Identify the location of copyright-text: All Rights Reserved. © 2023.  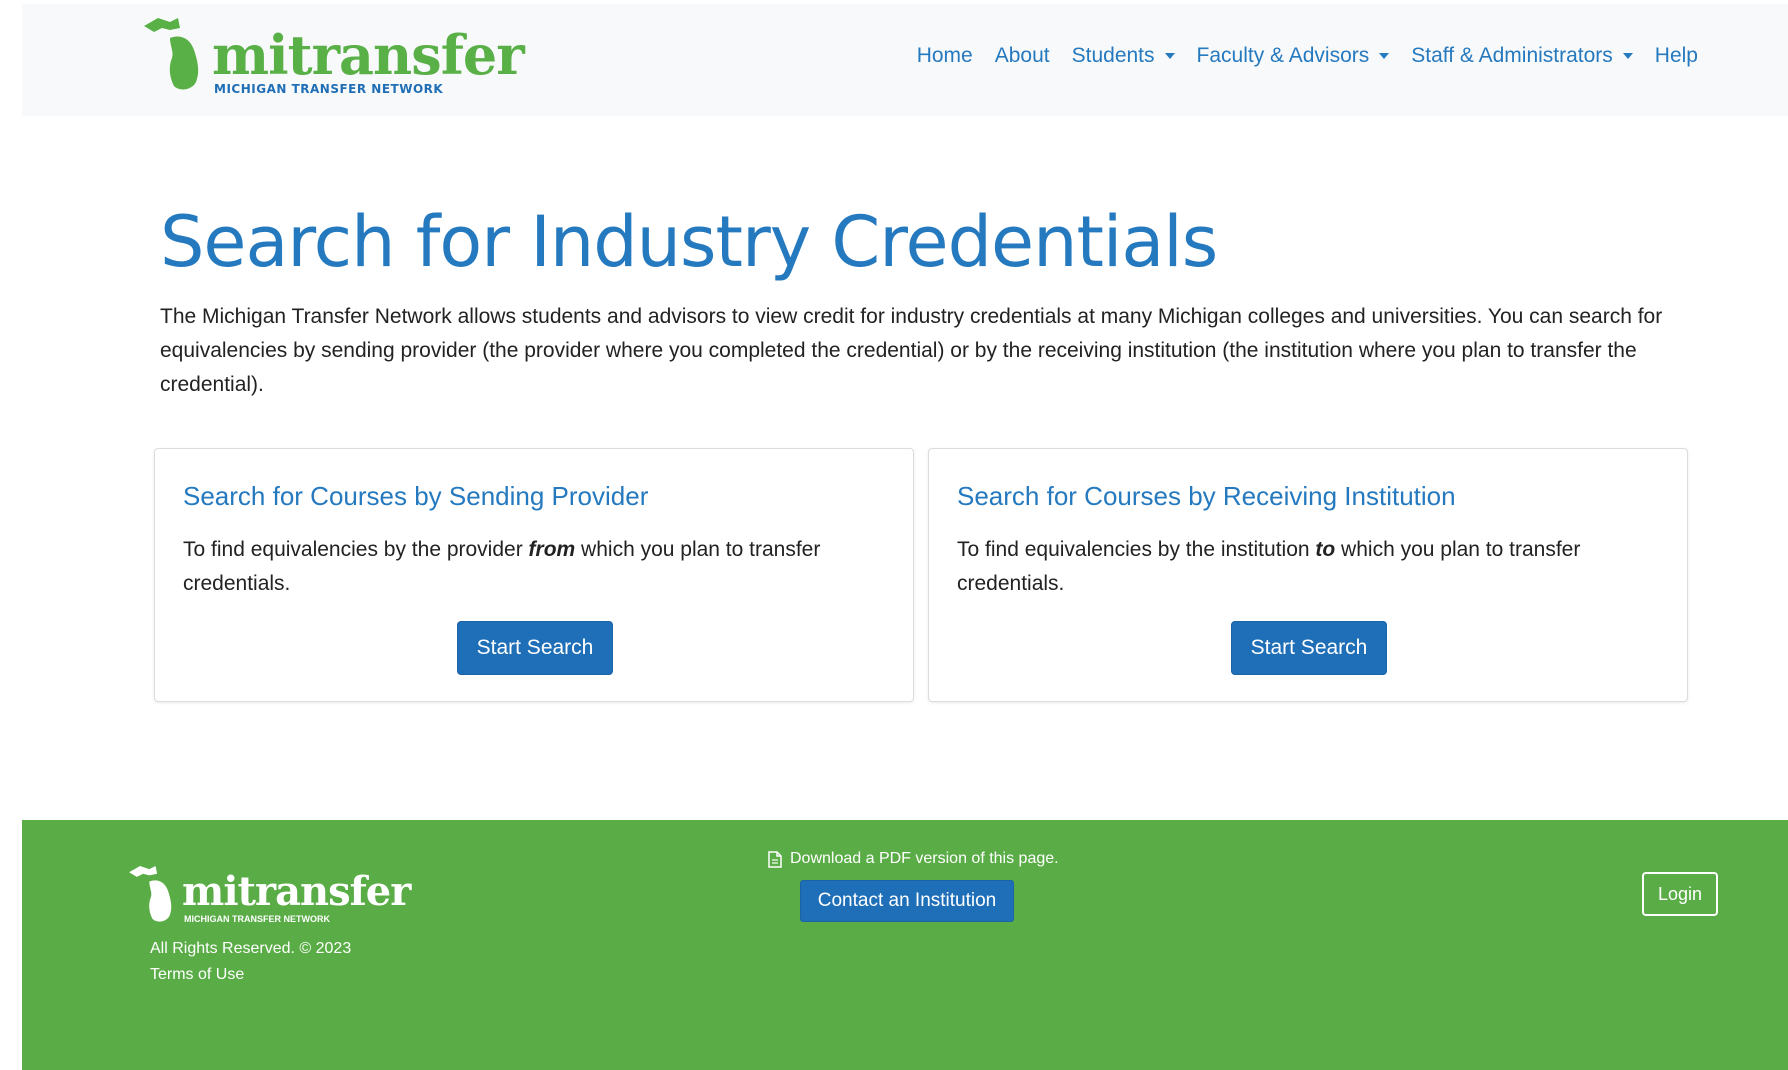
(251, 948).